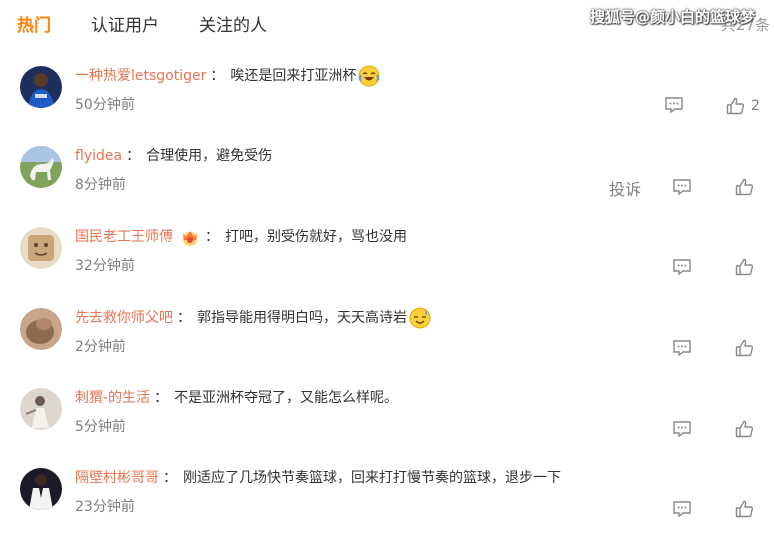 Image resolution: width=774 pixels, height=542 pixels. What do you see at coordinates (387, 347) in the screenshot?
I see `comment-item: 先去救你师父吧 ： 郭指导能用得明白吗，天天高诗岩 2分钟前` at bounding box center [387, 347].